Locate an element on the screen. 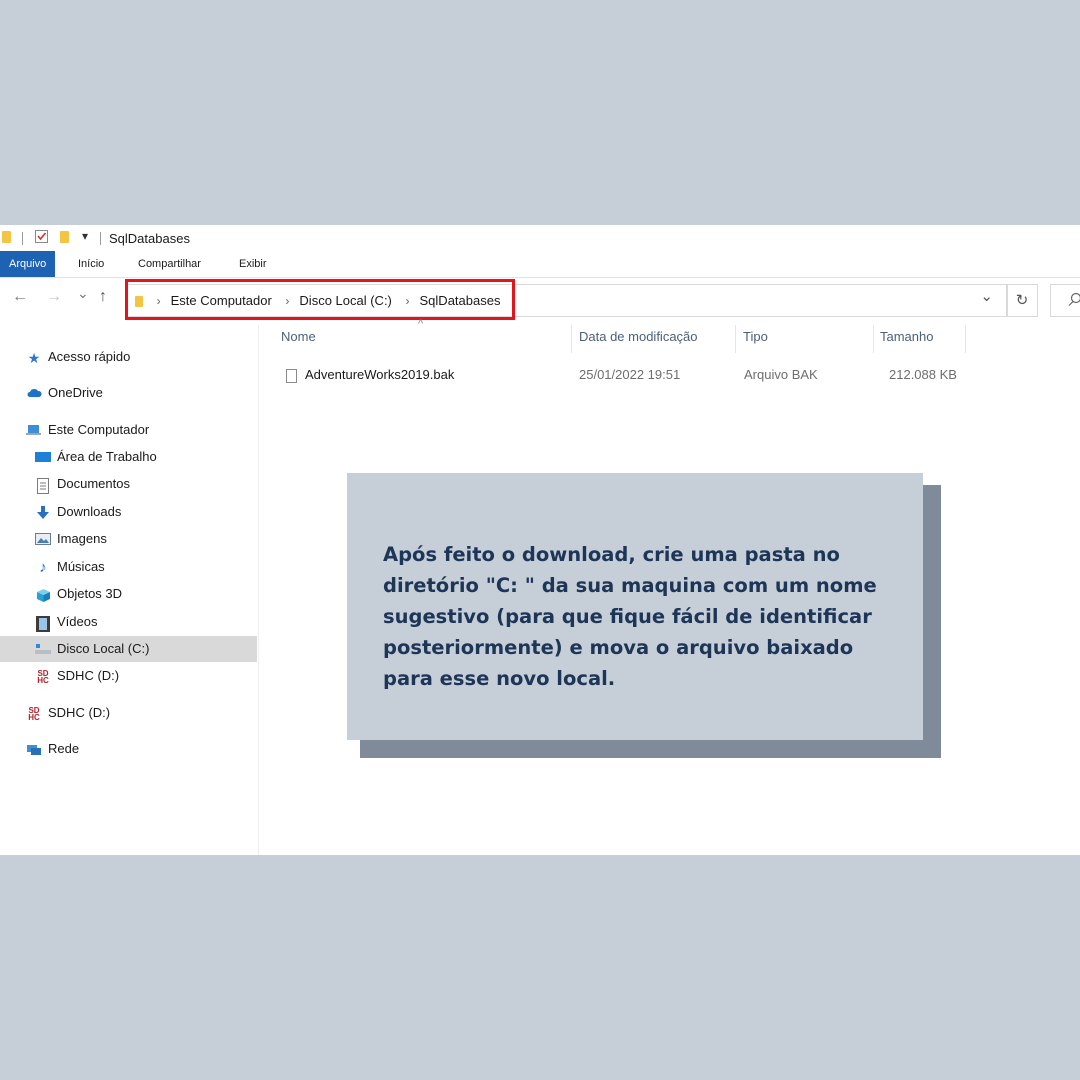 This screenshot has width=1080, height=1080. sidebar-item-label: Área de Trabalho is located at coordinates (107, 456).